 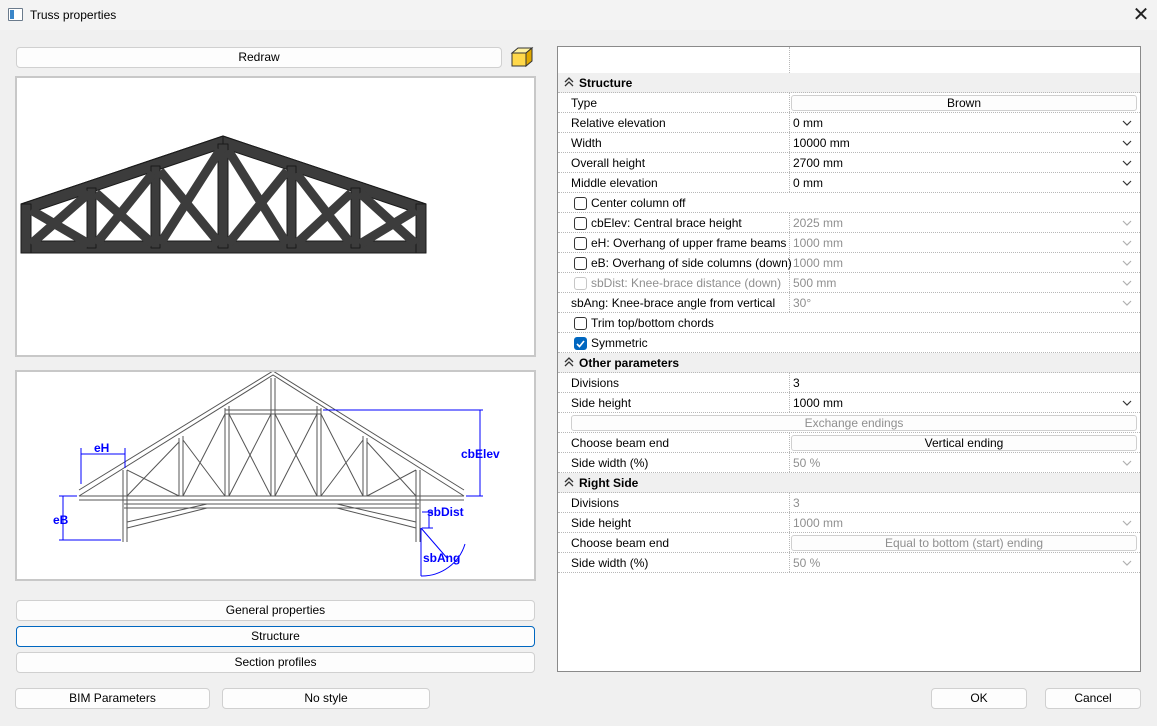 What do you see at coordinates (849, 523) in the screenshot?
I see `row-right-side-height: Side height 1000 mm` at bounding box center [849, 523].